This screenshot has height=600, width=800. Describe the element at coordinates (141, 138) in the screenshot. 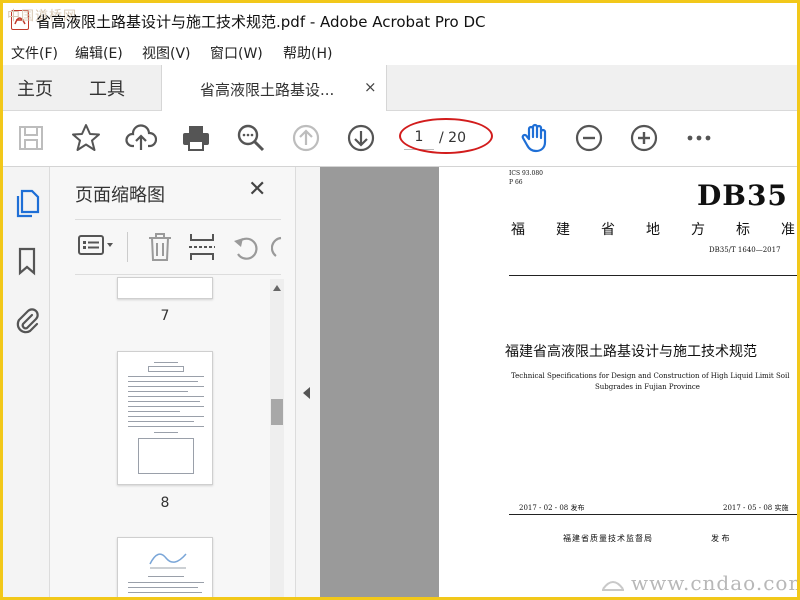

I see `cloud-upload-icon` at that location.